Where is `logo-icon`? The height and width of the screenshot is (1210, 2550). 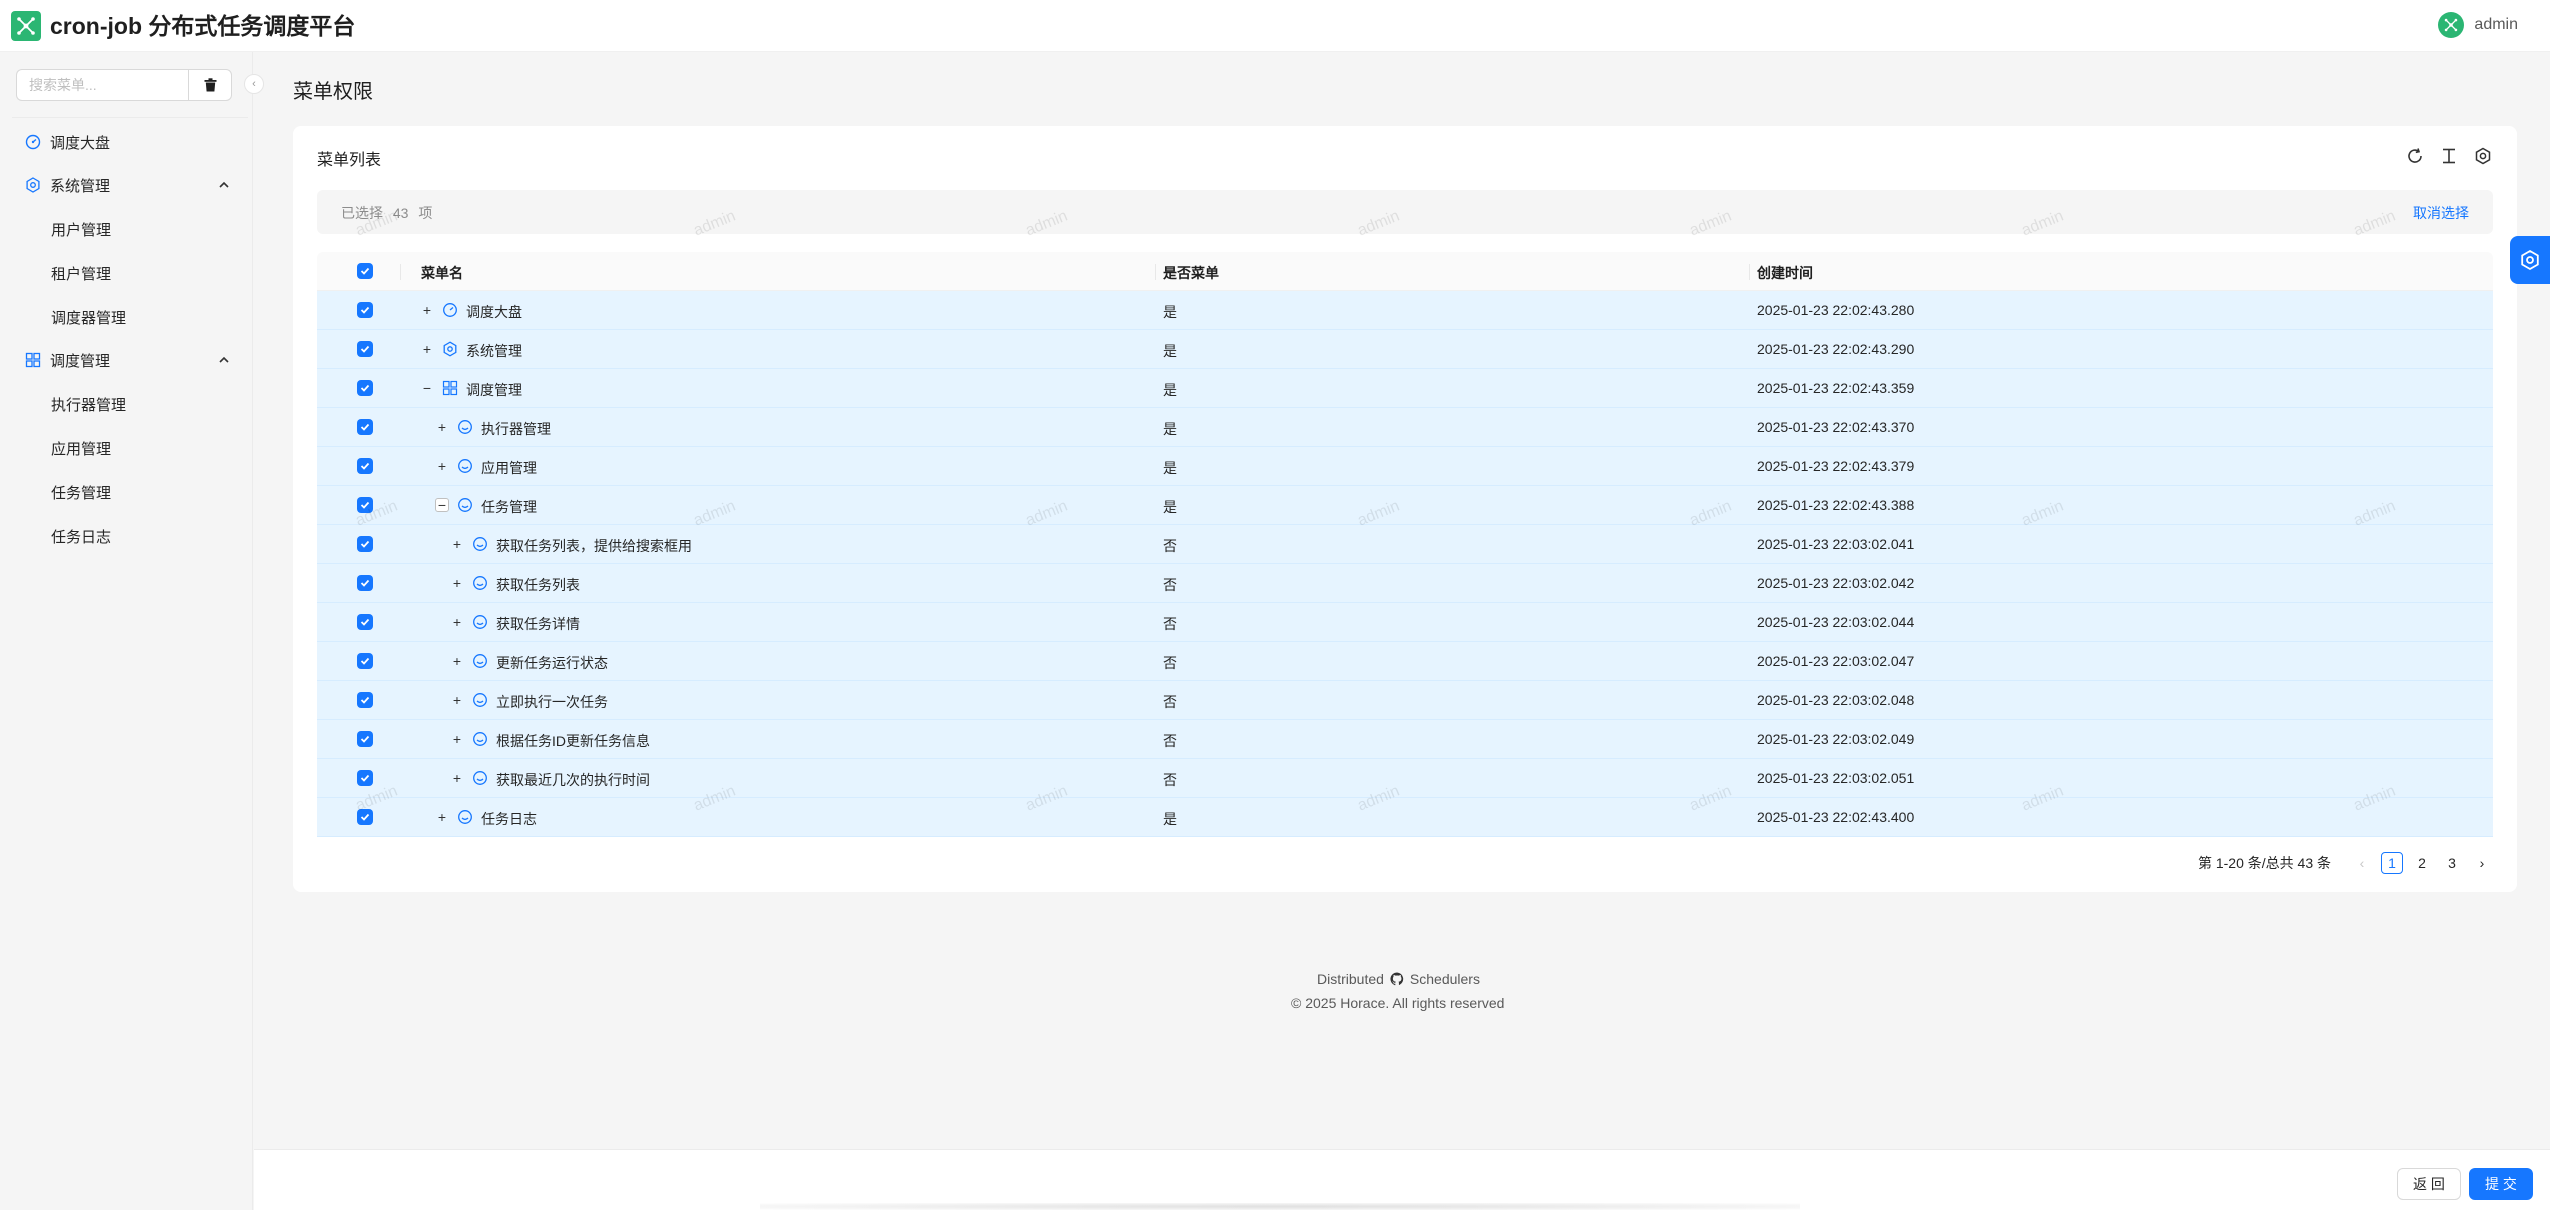 logo-icon is located at coordinates (26, 26).